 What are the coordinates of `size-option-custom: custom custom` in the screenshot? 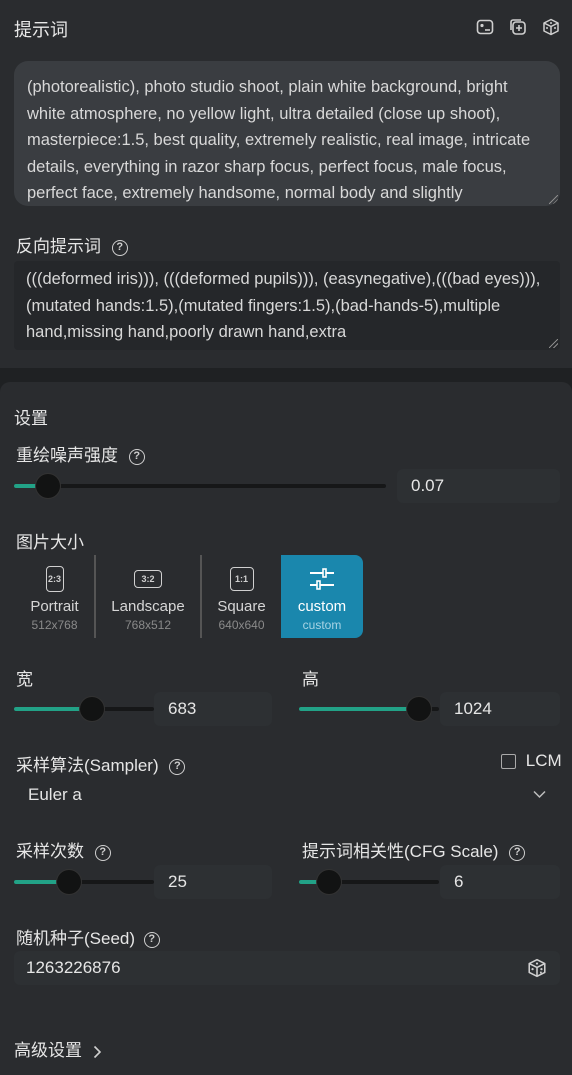 It's located at (322, 596).